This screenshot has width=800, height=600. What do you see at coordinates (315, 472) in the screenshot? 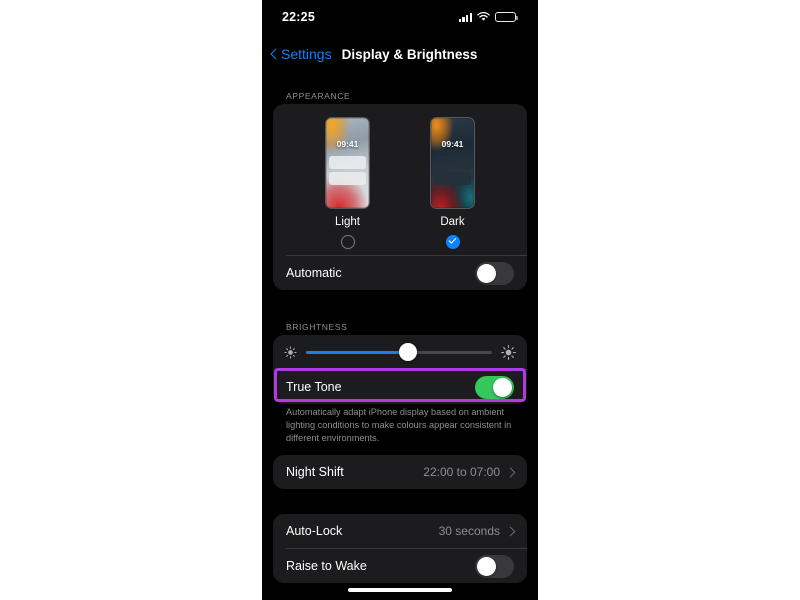
I see `night-shift-label: Night Shift` at bounding box center [315, 472].